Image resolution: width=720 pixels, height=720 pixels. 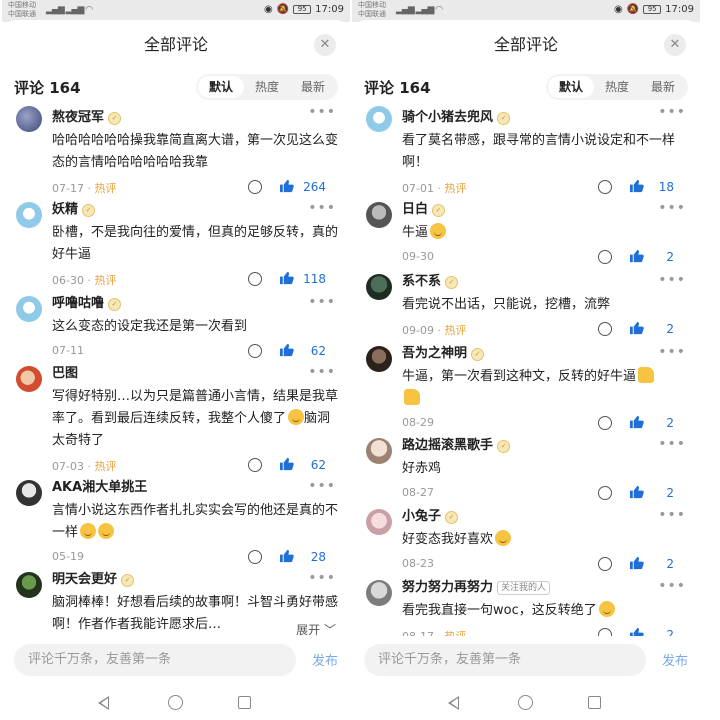 What do you see at coordinates (545, 588) in the screenshot?
I see `comment-author: 努力努力再努力 关注我的人` at bounding box center [545, 588].